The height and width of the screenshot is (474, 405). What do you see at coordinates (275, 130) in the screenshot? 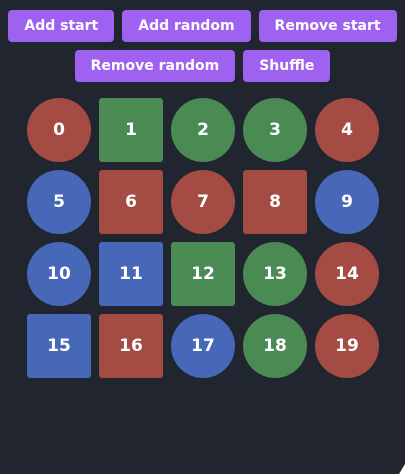
I see `circle-item: 3` at bounding box center [275, 130].